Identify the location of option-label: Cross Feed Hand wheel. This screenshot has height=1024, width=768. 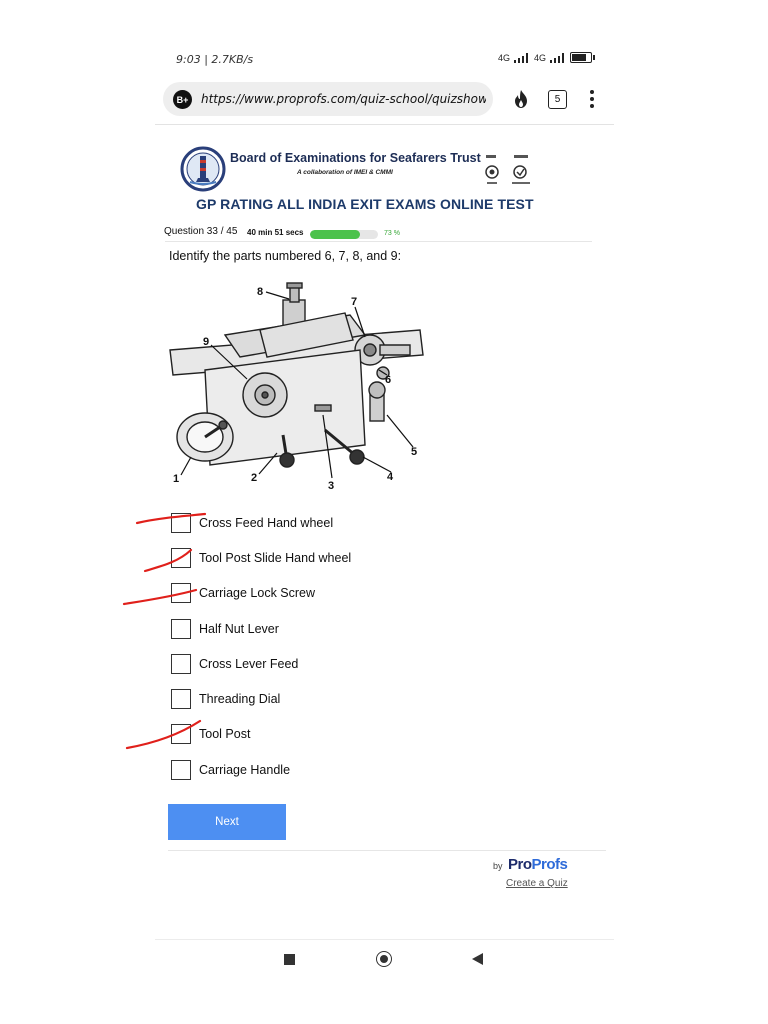
(266, 523).